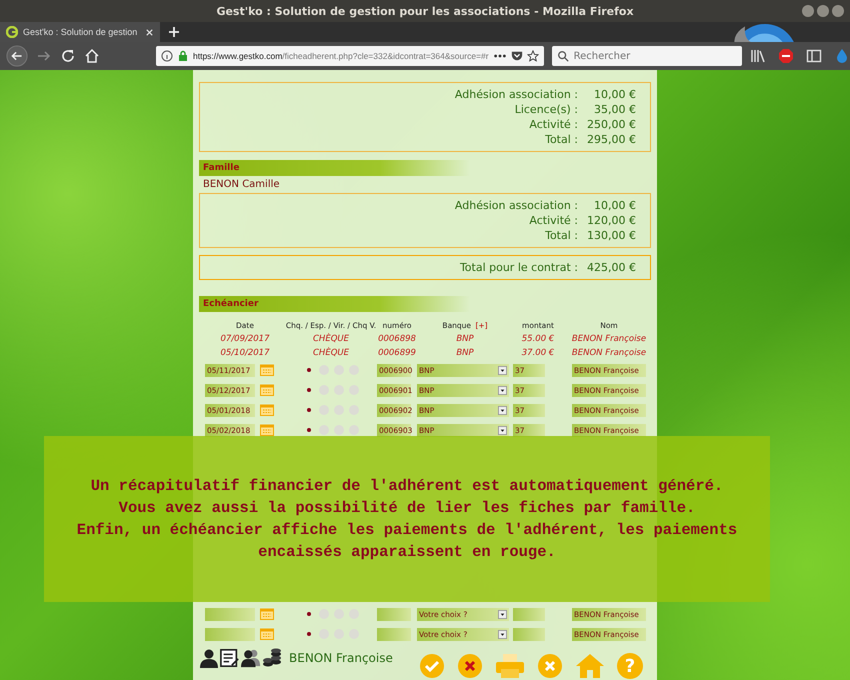  I want to click on summary-label: Licence(s) :, so click(546, 109).